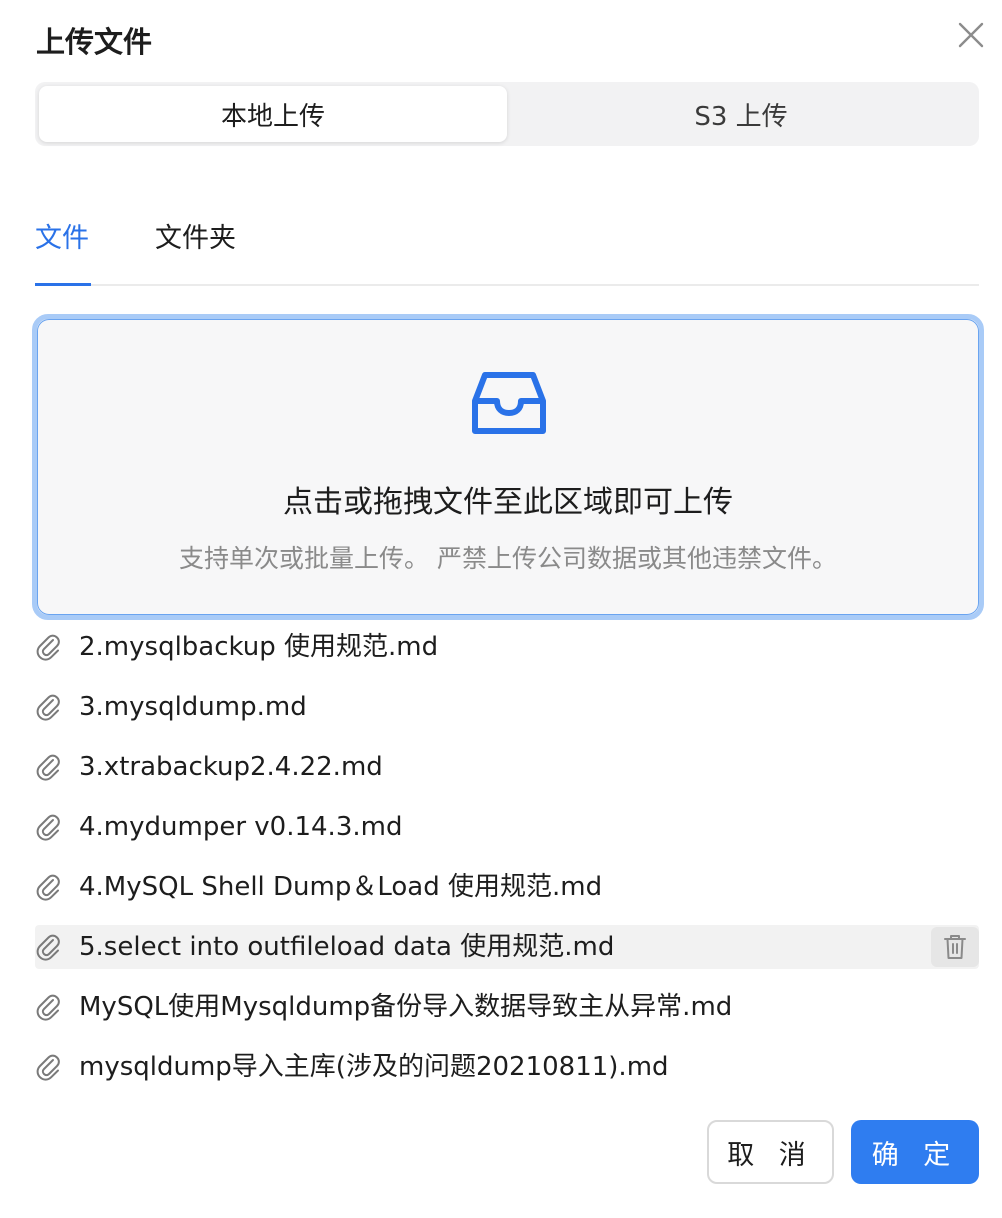 The width and height of the screenshot is (1002, 1218). What do you see at coordinates (273, 114) in the screenshot?
I see `segment-local-upload: 本地上传` at bounding box center [273, 114].